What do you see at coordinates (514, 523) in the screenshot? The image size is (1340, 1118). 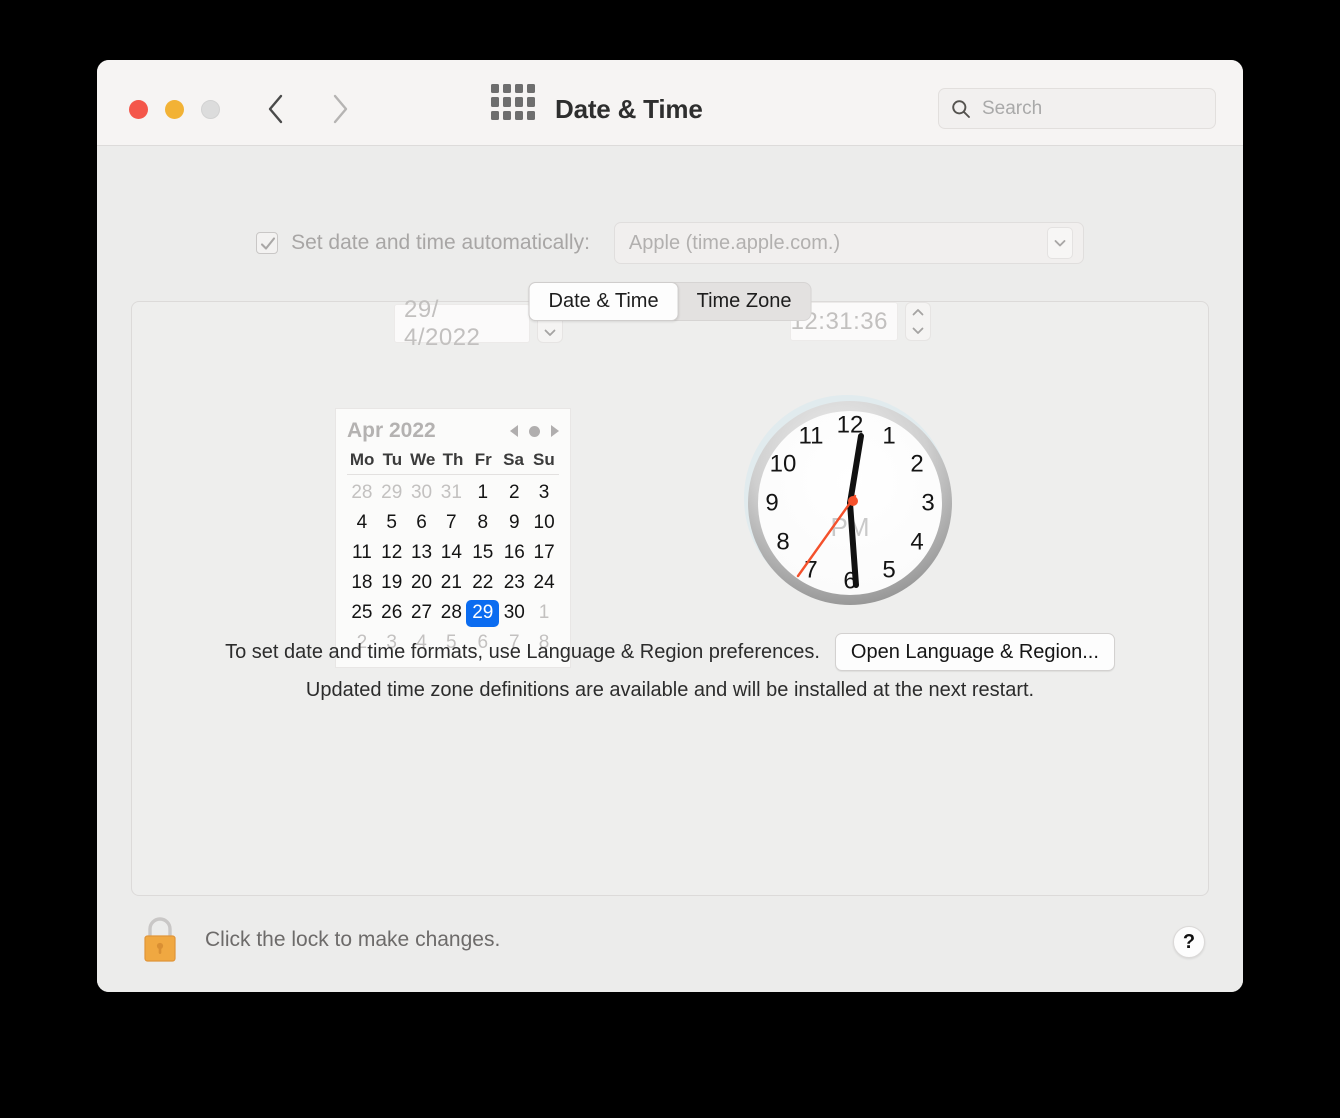 I see `calendar-day: 9` at bounding box center [514, 523].